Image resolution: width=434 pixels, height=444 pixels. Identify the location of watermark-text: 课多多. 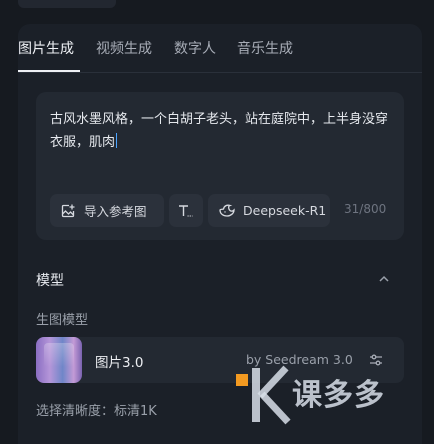
(338, 395).